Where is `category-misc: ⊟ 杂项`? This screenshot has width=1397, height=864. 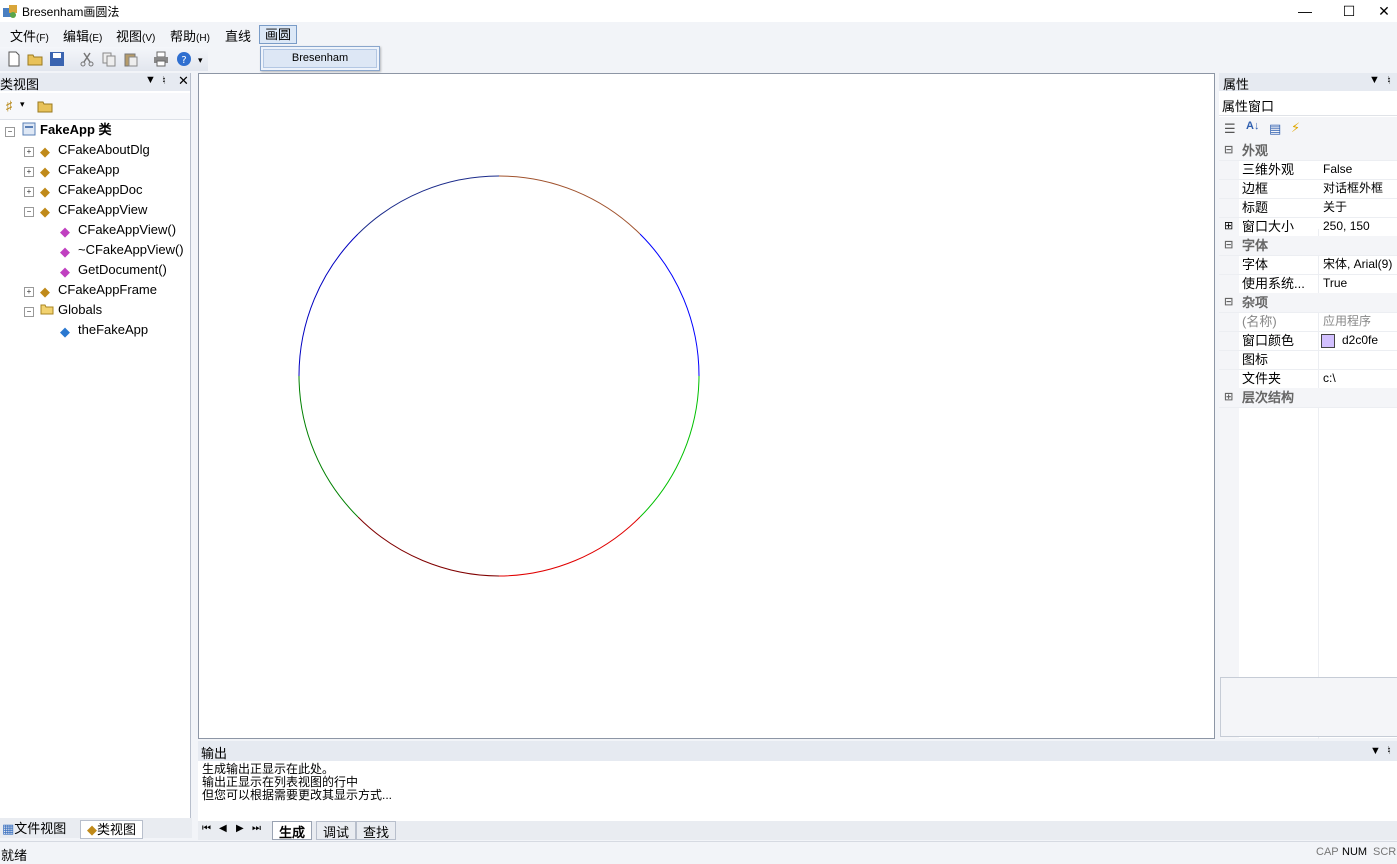
category-misc: ⊟ 杂项 is located at coordinates (1308, 303).